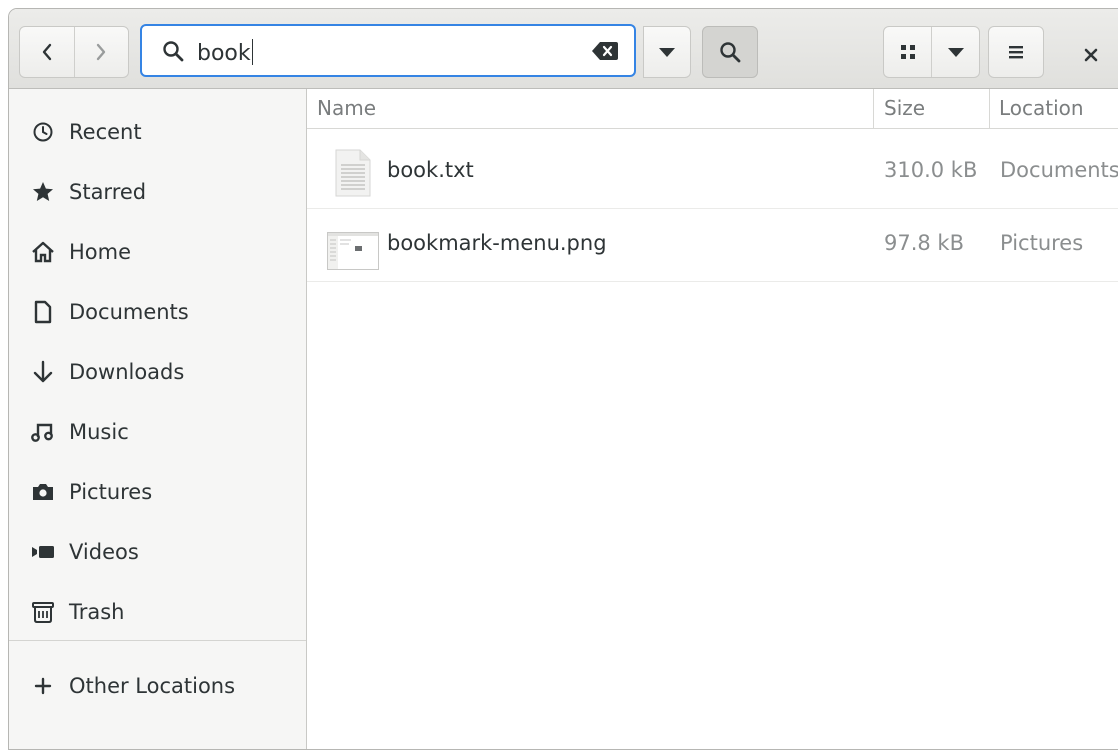  I want to click on file-name: book.txt, so click(430, 170).